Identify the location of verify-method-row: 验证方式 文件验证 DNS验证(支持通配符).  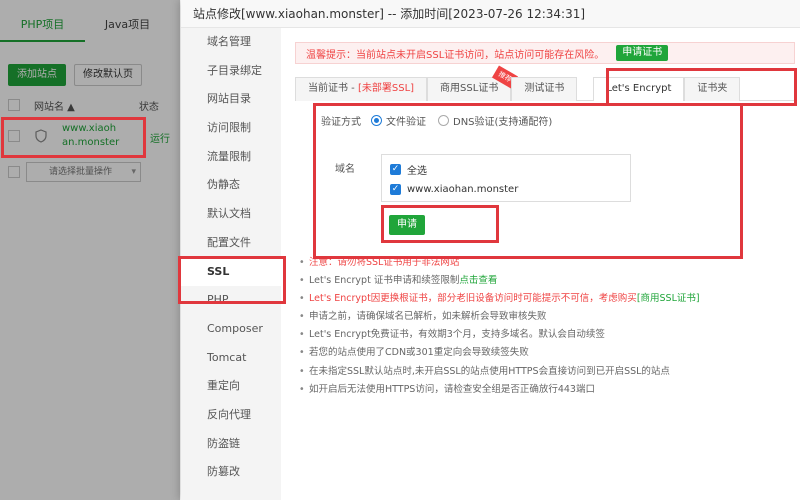
(516, 120).